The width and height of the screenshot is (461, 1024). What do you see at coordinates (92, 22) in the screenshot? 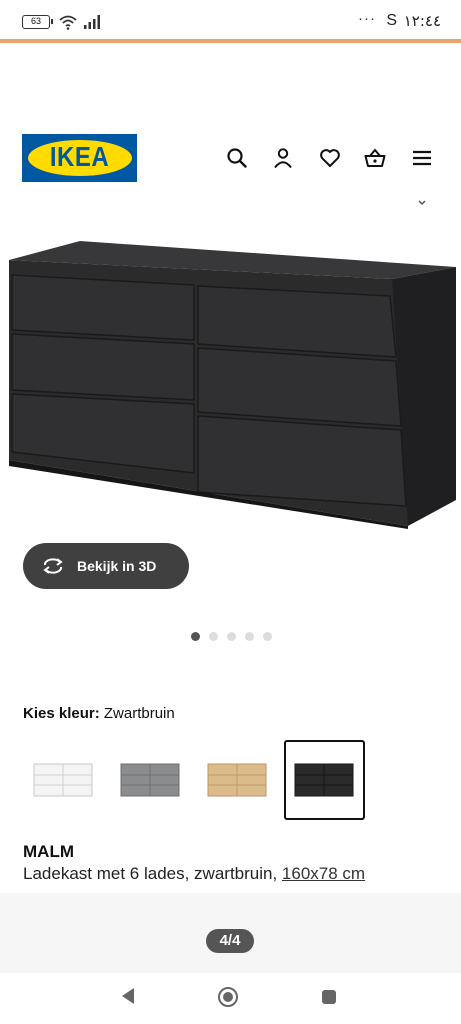
I see `signal-icon` at bounding box center [92, 22].